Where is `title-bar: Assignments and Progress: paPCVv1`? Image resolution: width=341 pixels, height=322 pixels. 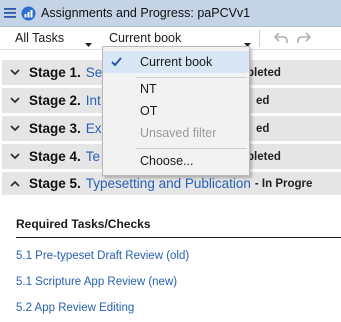 title-bar: Assignments and Progress: paPCVv1 is located at coordinates (170, 13).